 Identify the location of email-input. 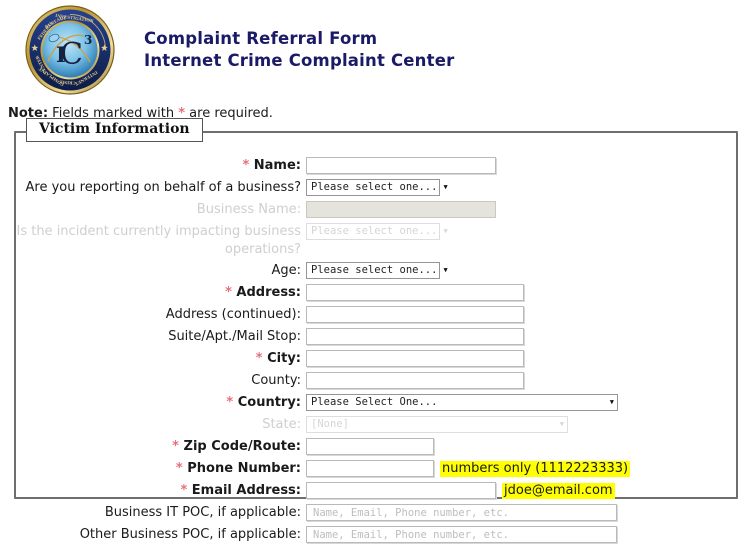
(401, 490).